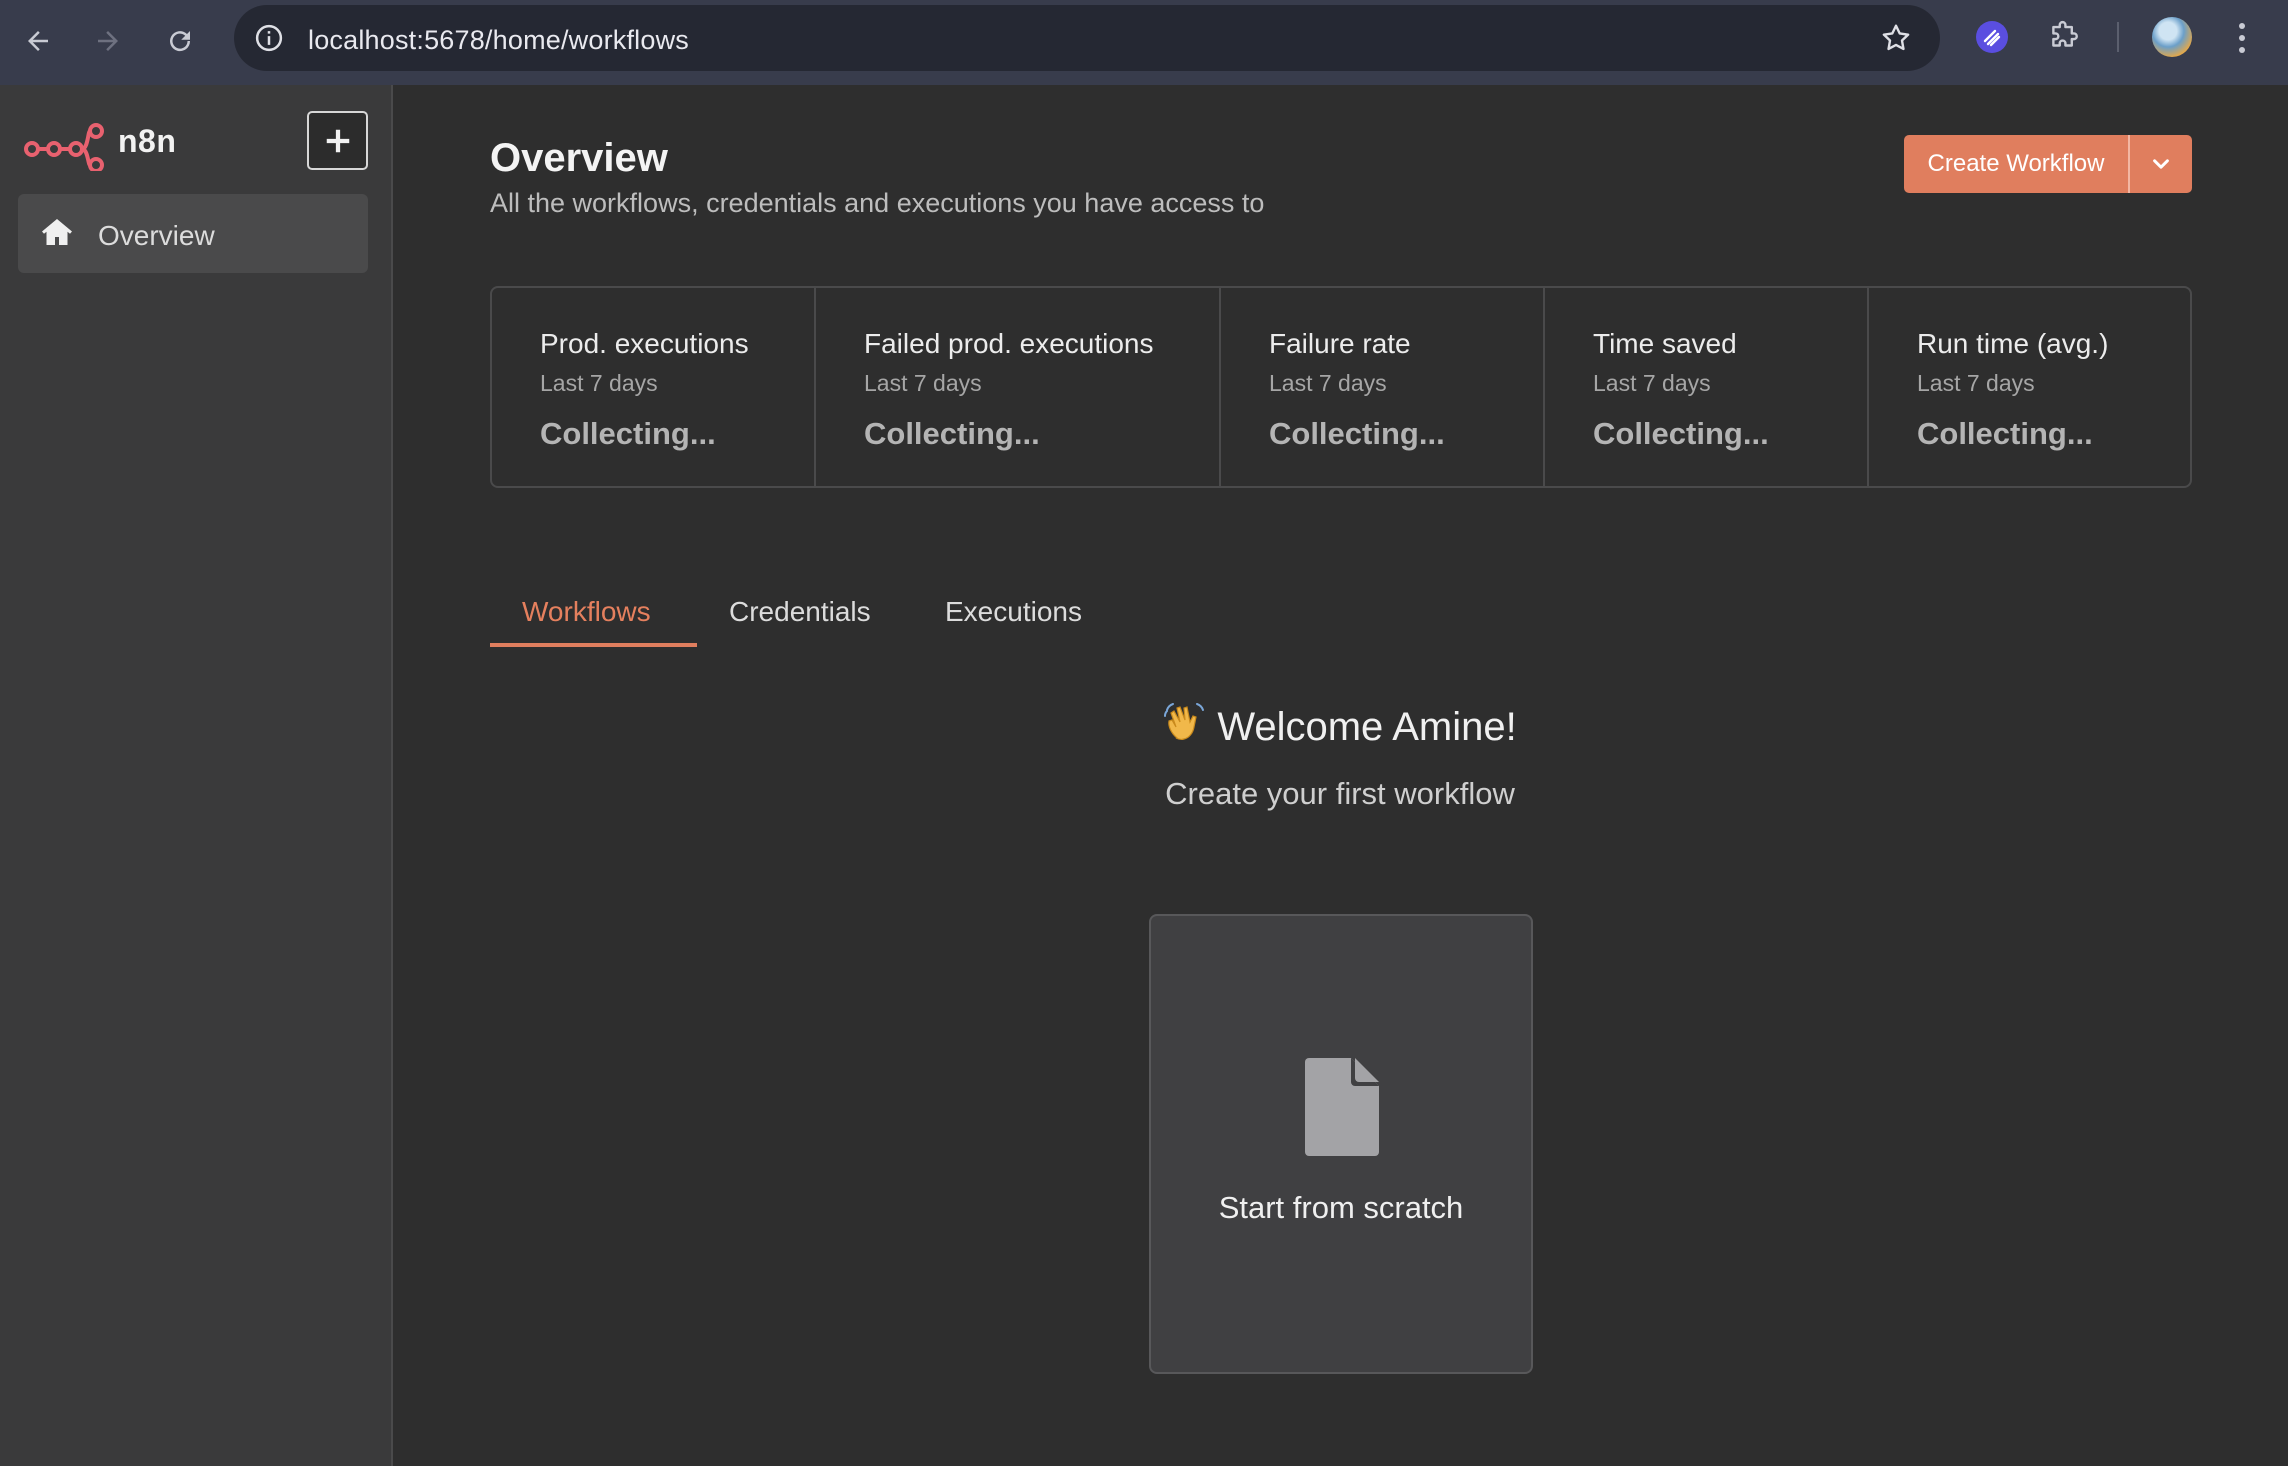  I want to click on browser-toolbar: localhost:5678/home/workflows, so click(1144, 42).